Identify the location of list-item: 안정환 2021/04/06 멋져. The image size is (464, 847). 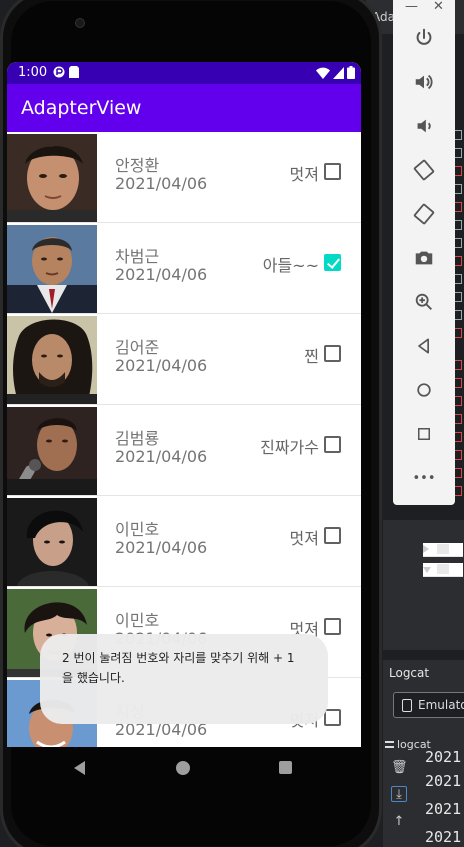
(184, 177).